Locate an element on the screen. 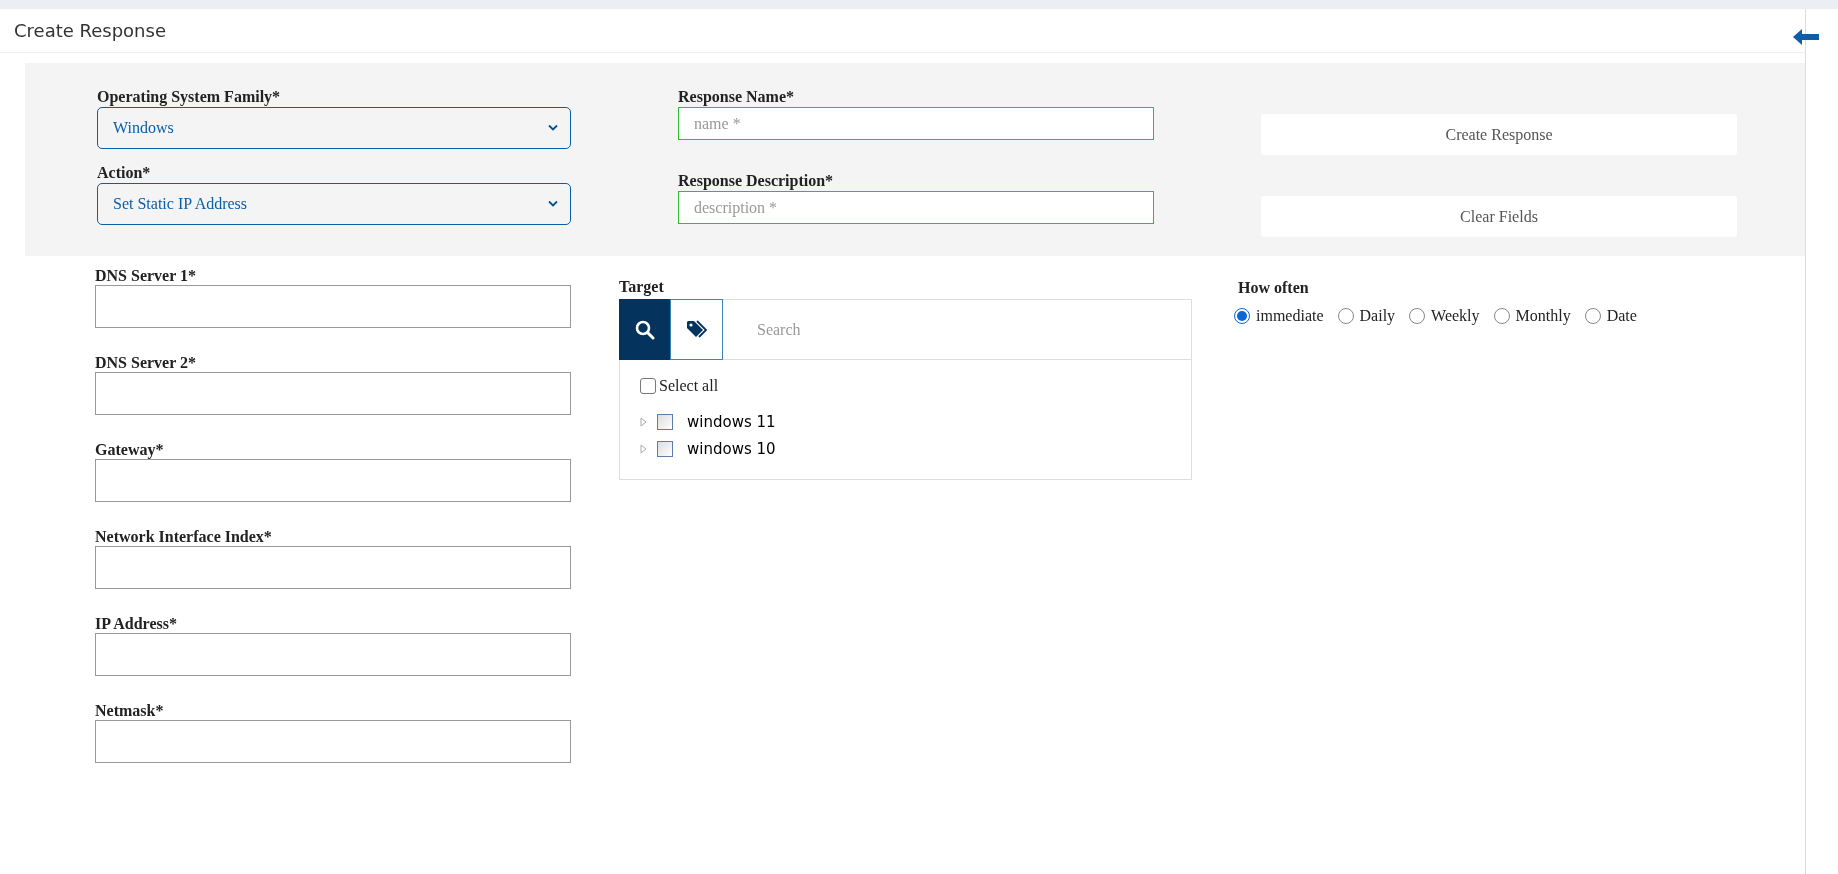 The image size is (1838, 874). radio-label: Weekly is located at coordinates (1455, 316).